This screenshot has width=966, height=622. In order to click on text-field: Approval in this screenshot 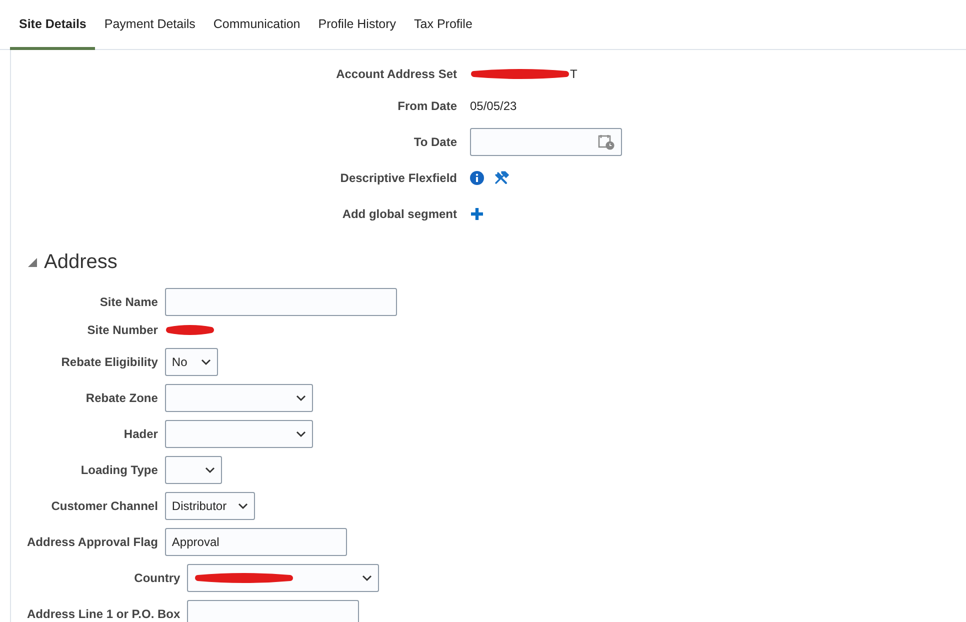, I will do `click(255, 542)`.